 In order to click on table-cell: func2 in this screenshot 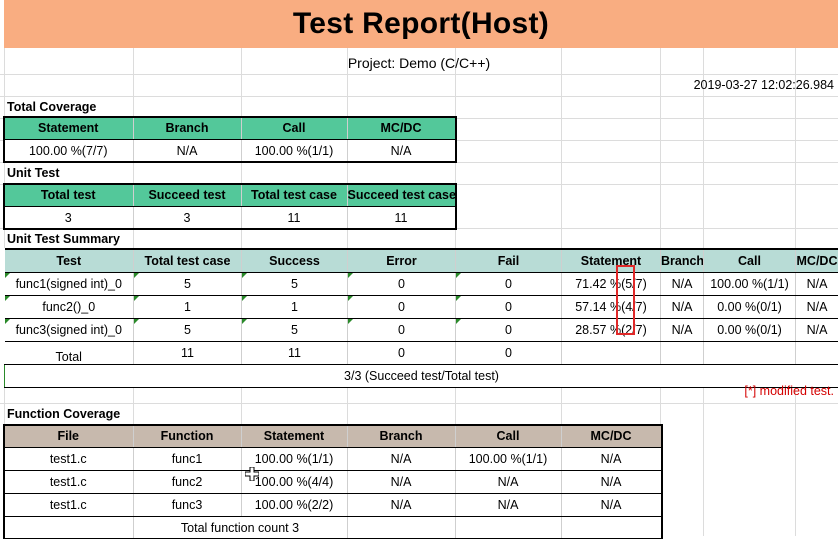, I will do `click(187, 482)`.